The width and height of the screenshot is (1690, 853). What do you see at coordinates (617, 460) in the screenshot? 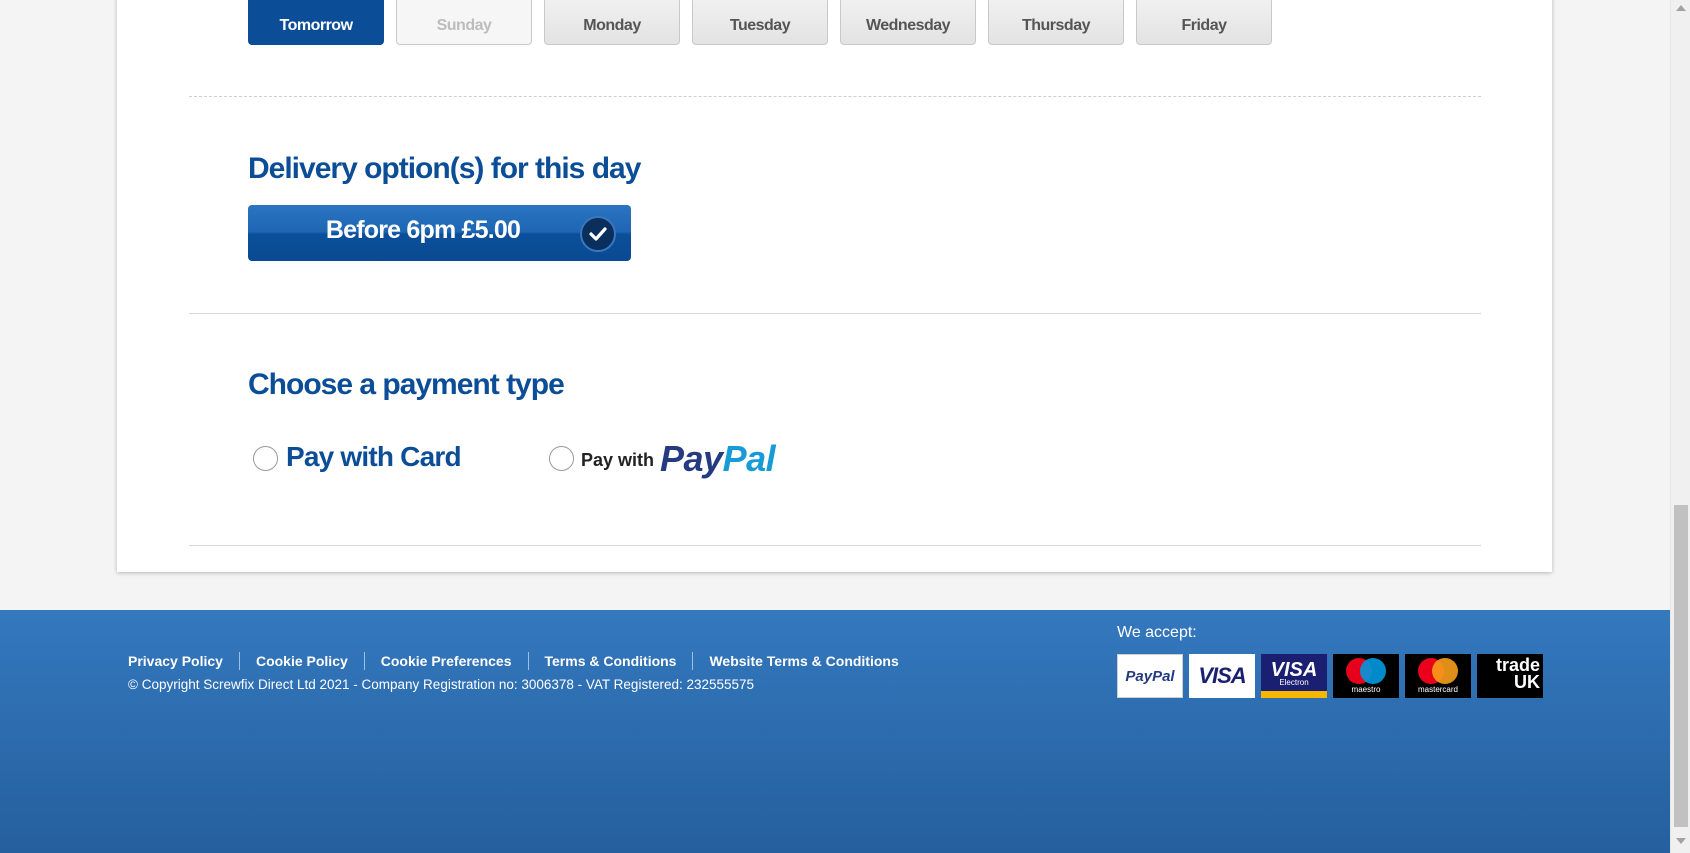
I see `pay-with-paypal-label: Pay with` at bounding box center [617, 460].